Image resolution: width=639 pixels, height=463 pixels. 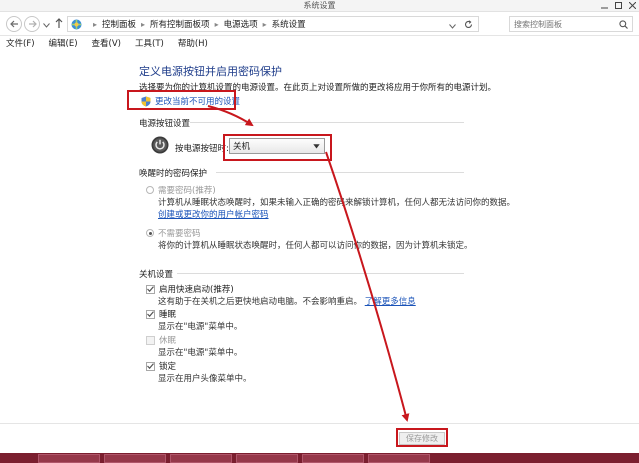 What do you see at coordinates (168, 367) in the screenshot?
I see `lock-label: 锁定` at bounding box center [168, 367].